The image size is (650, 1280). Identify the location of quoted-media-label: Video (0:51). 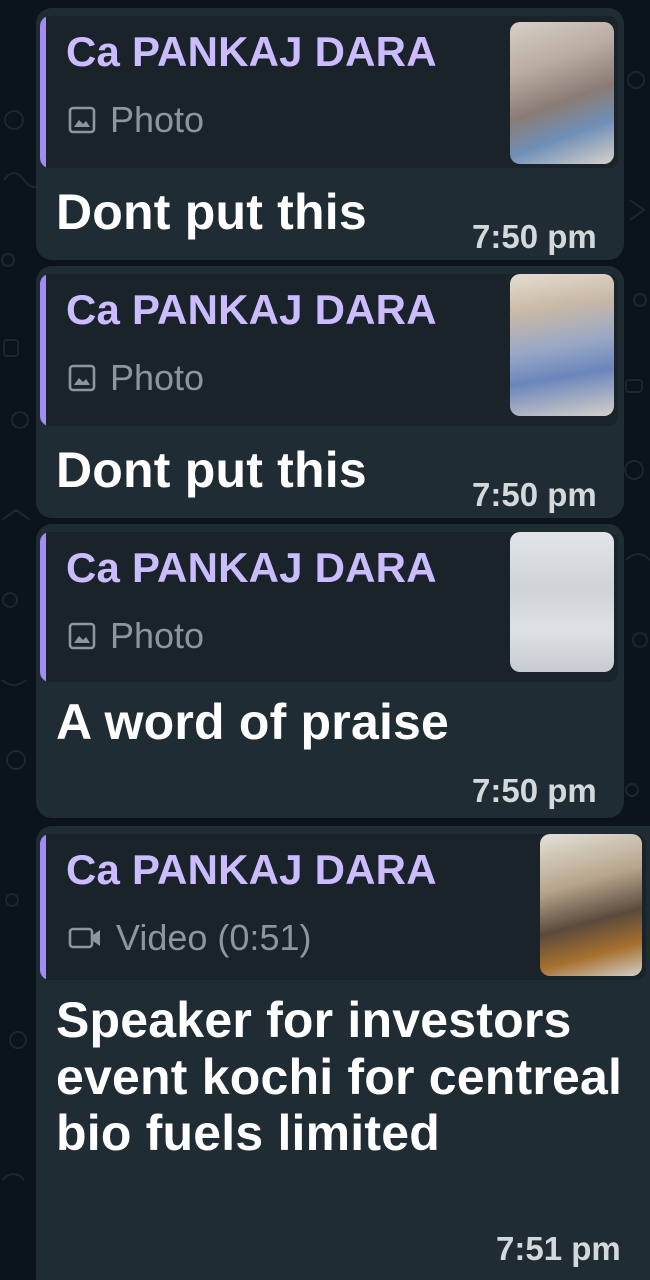
(189, 938).